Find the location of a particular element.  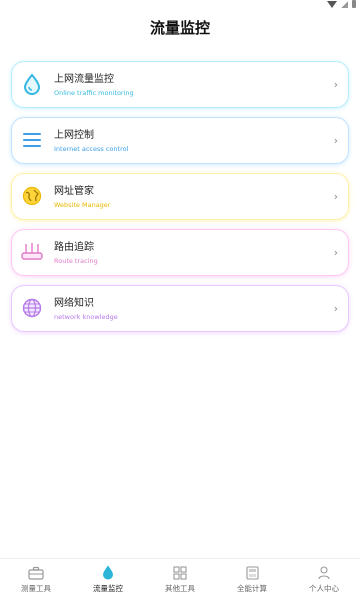

menu-item-route-tracing: 路由追踪 Route tracing › is located at coordinates (180, 252).